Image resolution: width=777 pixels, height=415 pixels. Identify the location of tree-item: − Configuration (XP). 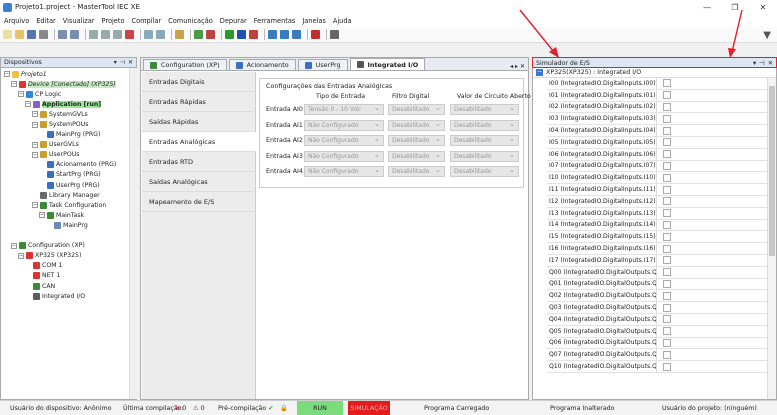
(68, 246).